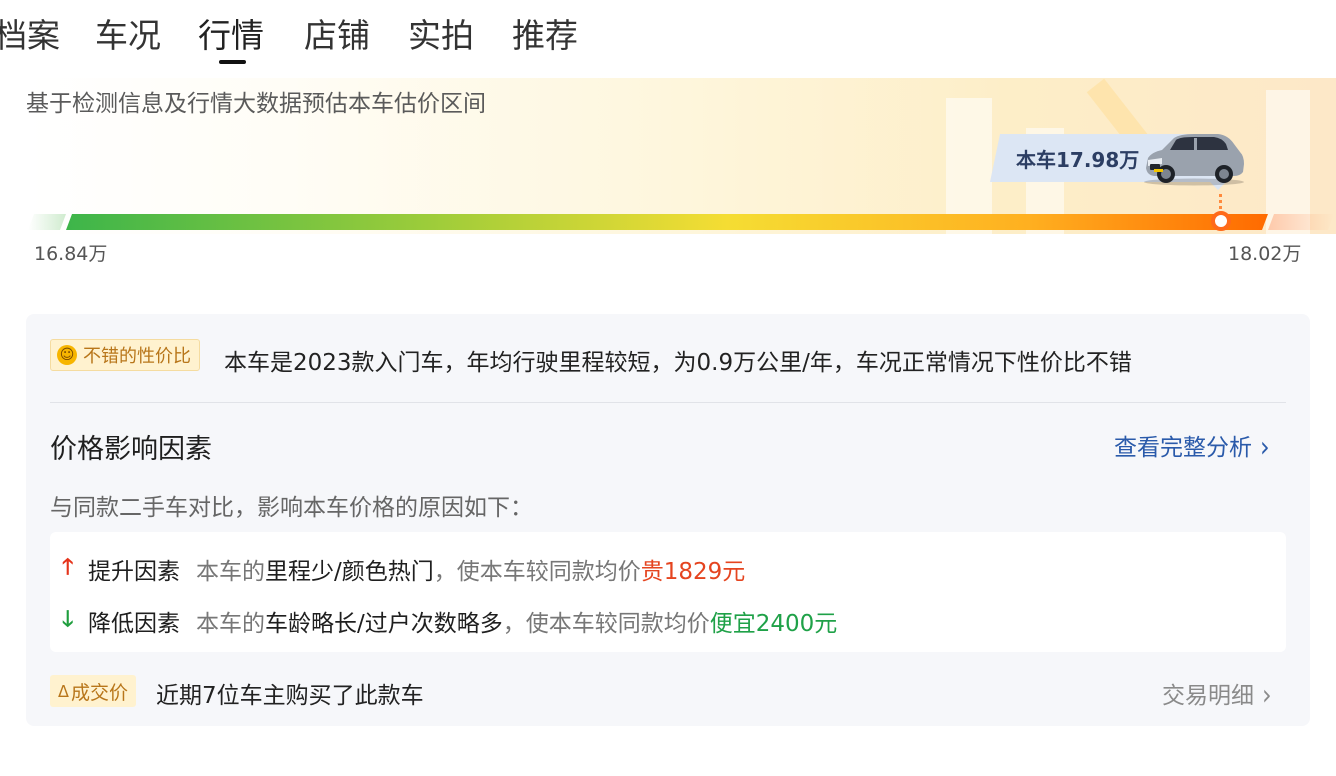  I want to click on tab-shop: 店铺, so click(337, 36).